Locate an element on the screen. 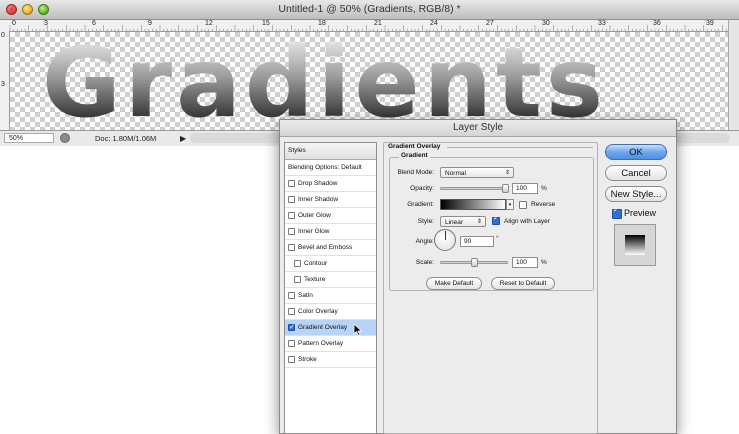 The image size is (739, 434). close-window-button: × is located at coordinates (11, 9).